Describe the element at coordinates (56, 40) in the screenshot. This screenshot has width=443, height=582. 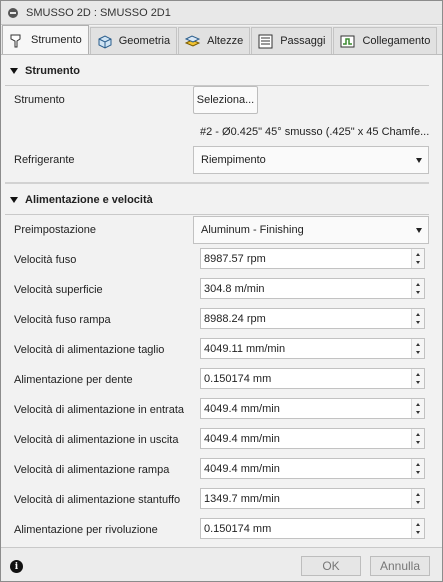
I see `tab-label: Strumento` at that location.